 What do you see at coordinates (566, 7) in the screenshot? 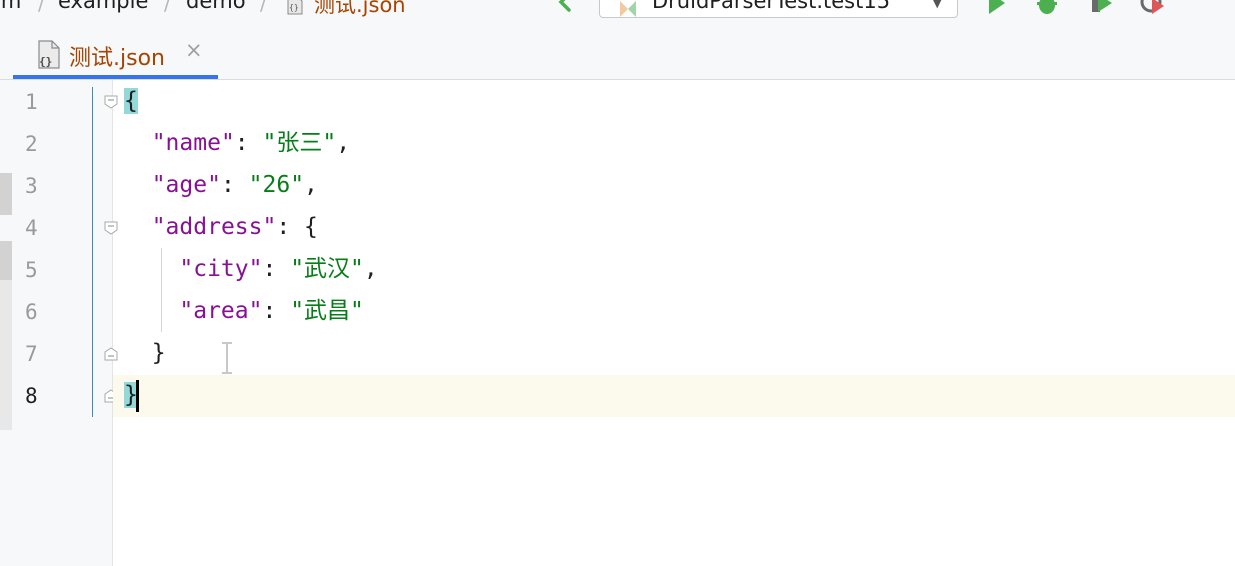
I see `back-arrow-icon` at bounding box center [566, 7].